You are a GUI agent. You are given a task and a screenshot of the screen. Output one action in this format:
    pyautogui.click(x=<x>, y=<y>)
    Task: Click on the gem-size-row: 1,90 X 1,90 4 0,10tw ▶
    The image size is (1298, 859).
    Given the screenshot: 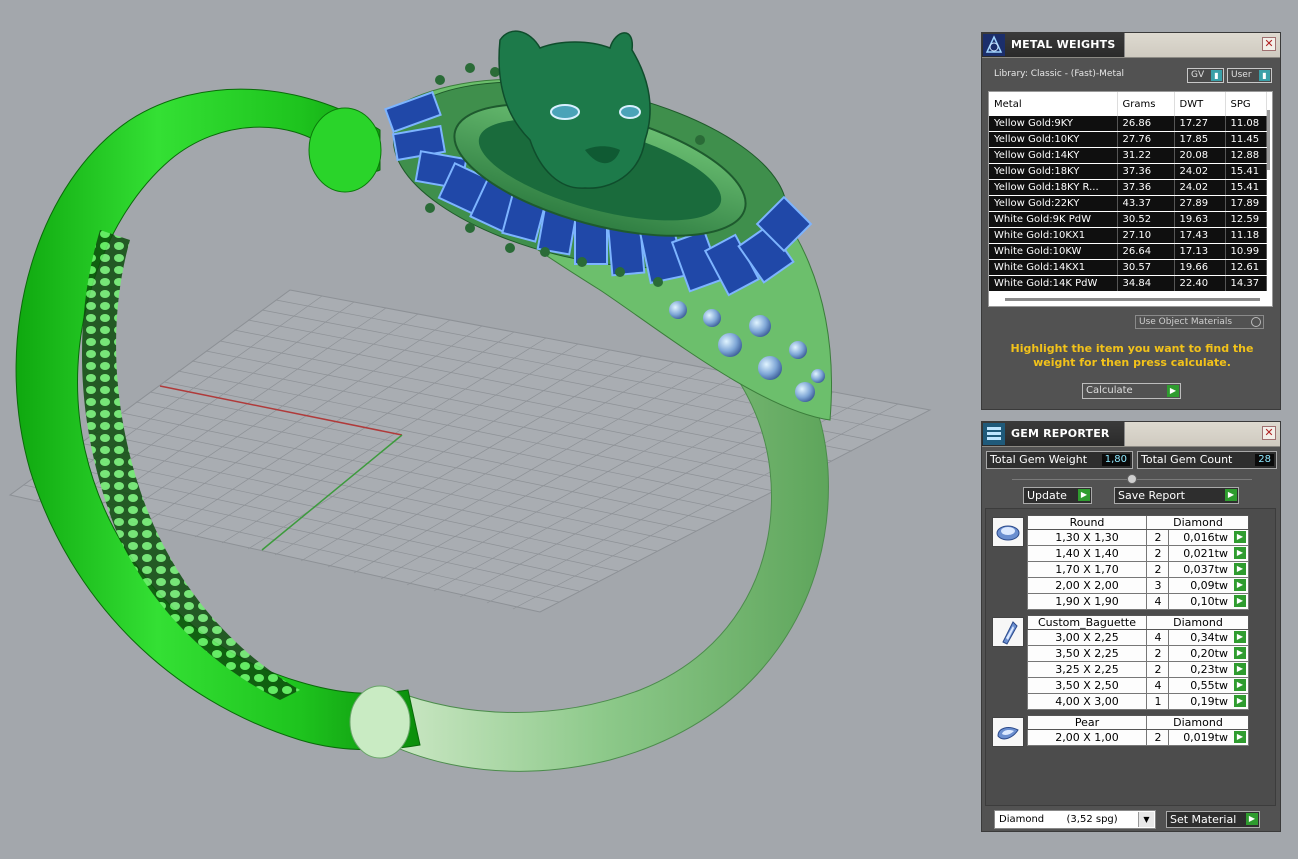 What is the action you would take?
    pyautogui.click(x=1138, y=602)
    